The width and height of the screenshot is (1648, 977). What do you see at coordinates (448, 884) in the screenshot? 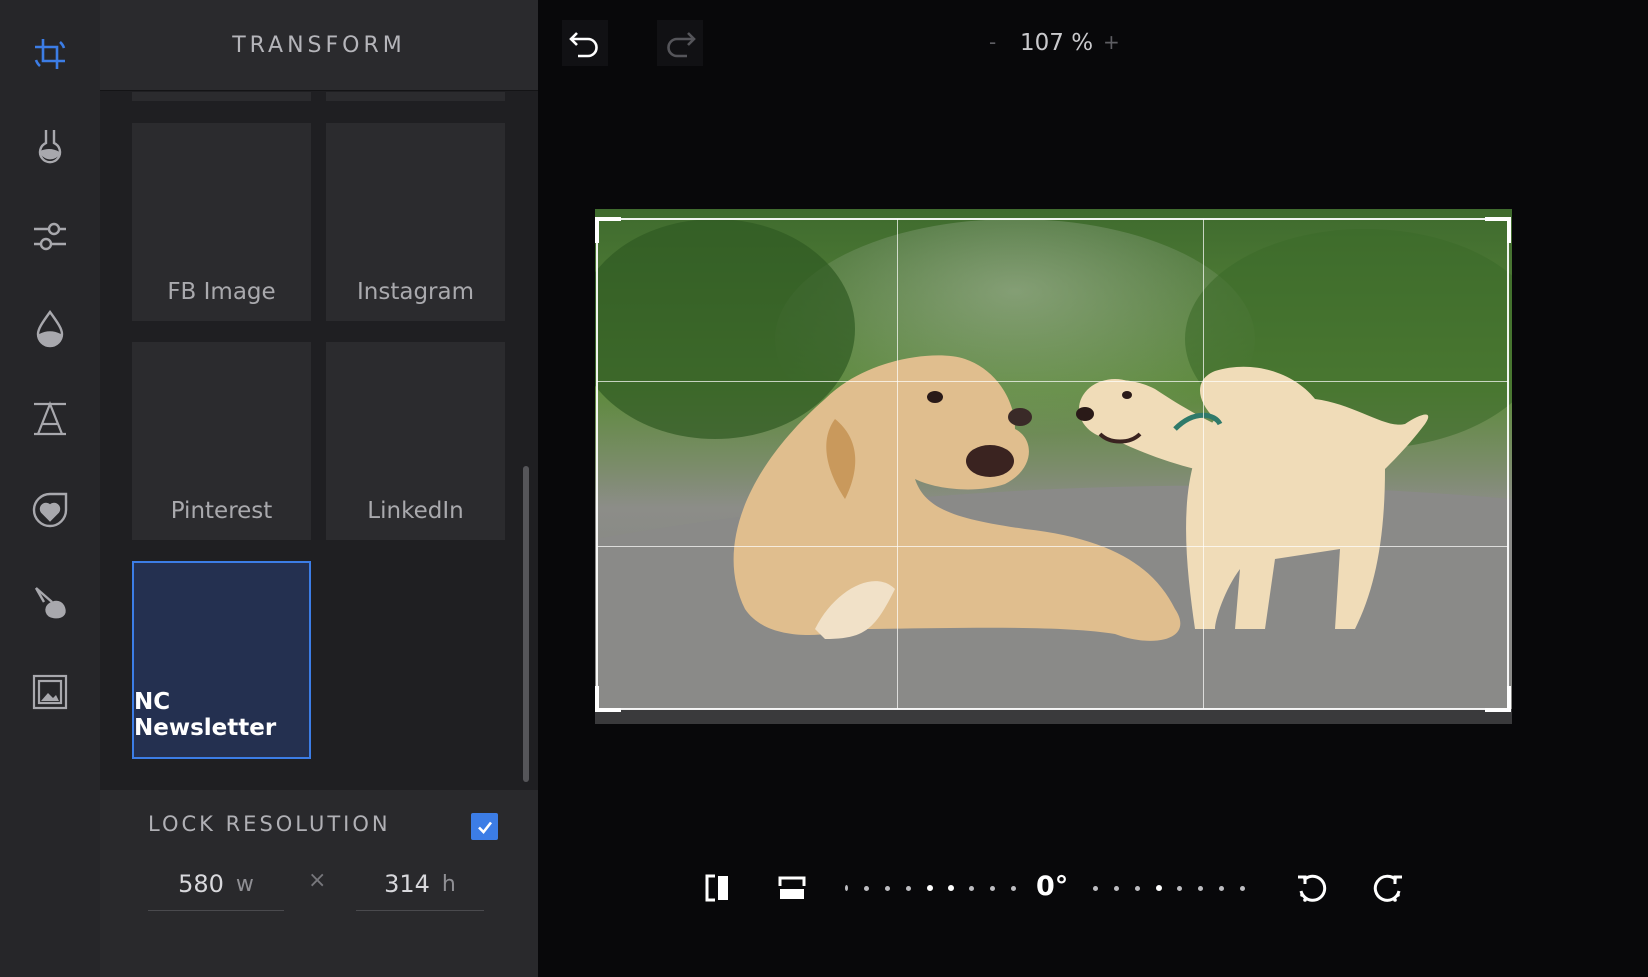
I see `height-unit: h` at bounding box center [448, 884].